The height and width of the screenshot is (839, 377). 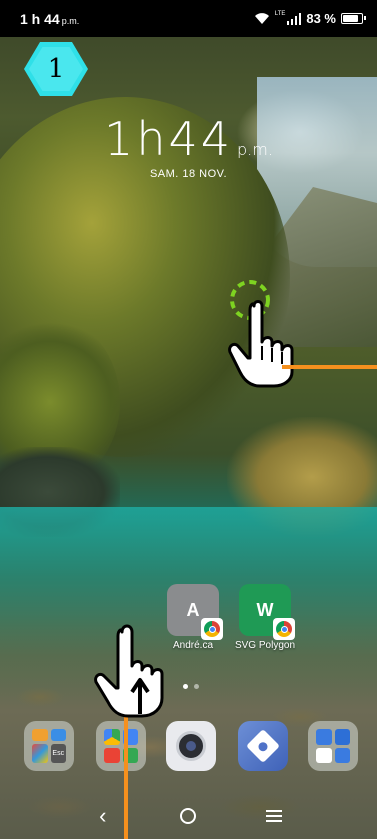 What do you see at coordinates (191, 686) in the screenshot?
I see `page-indicator` at bounding box center [191, 686].